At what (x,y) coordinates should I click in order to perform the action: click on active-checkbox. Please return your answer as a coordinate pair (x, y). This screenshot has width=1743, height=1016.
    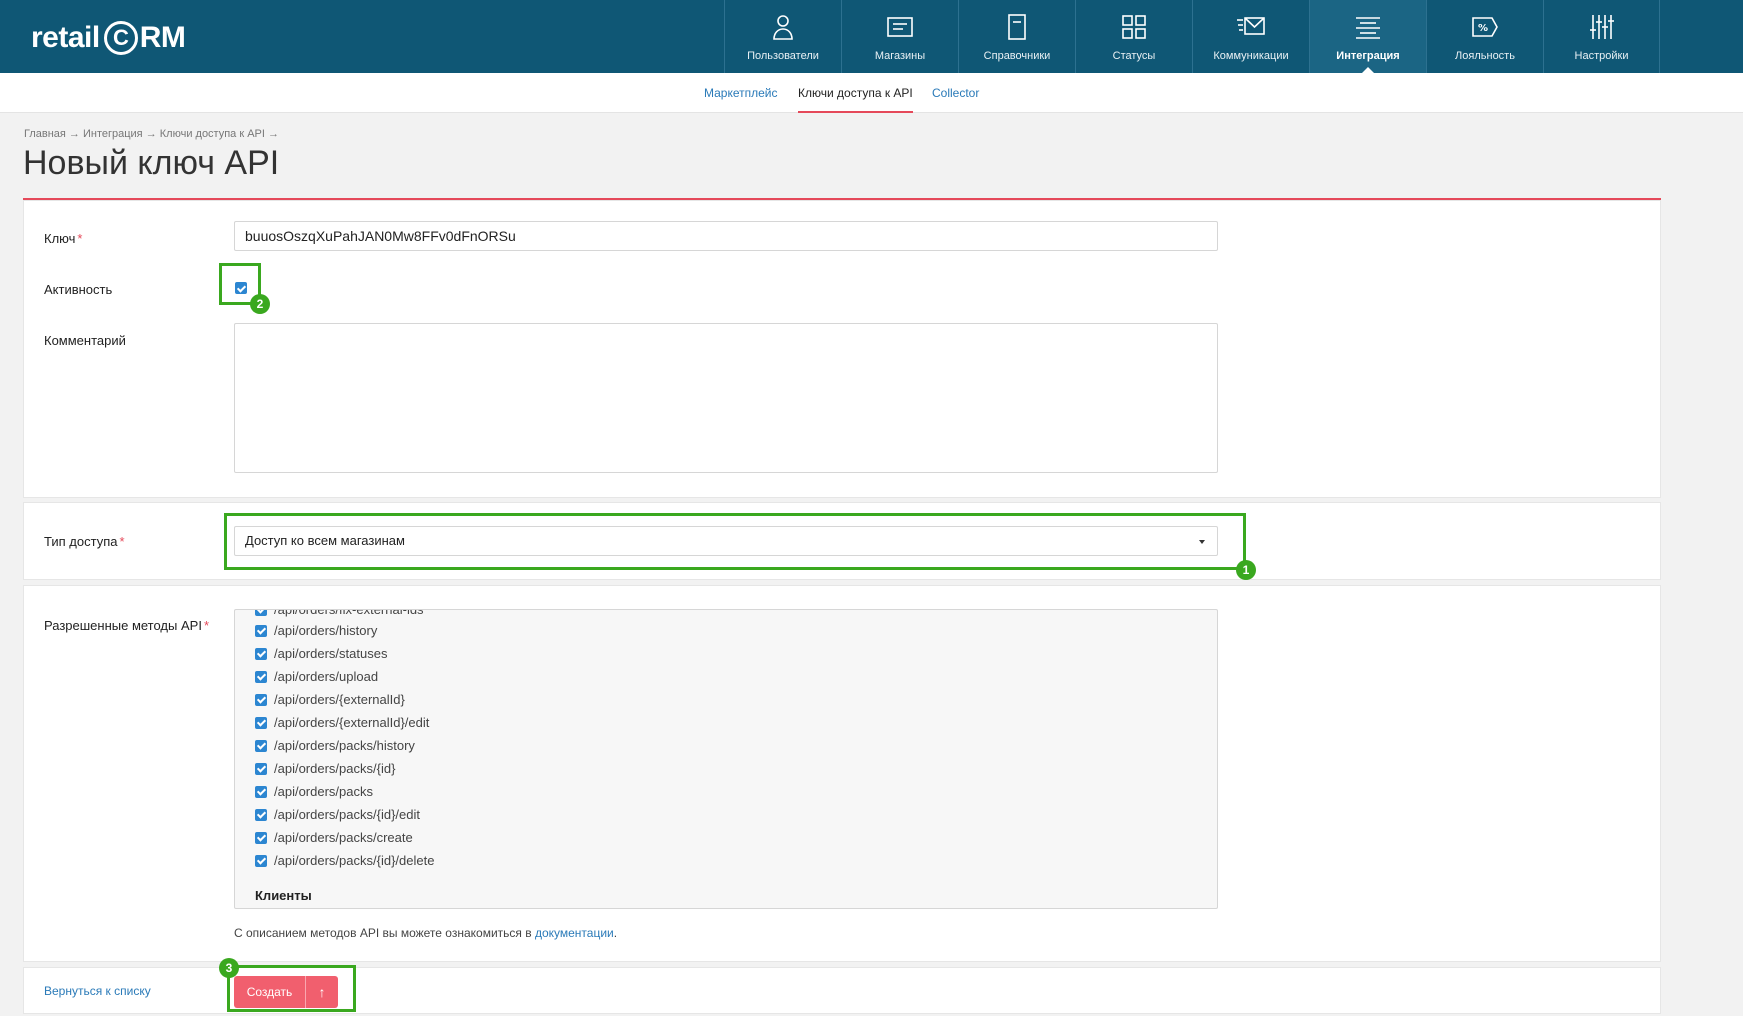
    Looking at the image, I should click on (241, 288).